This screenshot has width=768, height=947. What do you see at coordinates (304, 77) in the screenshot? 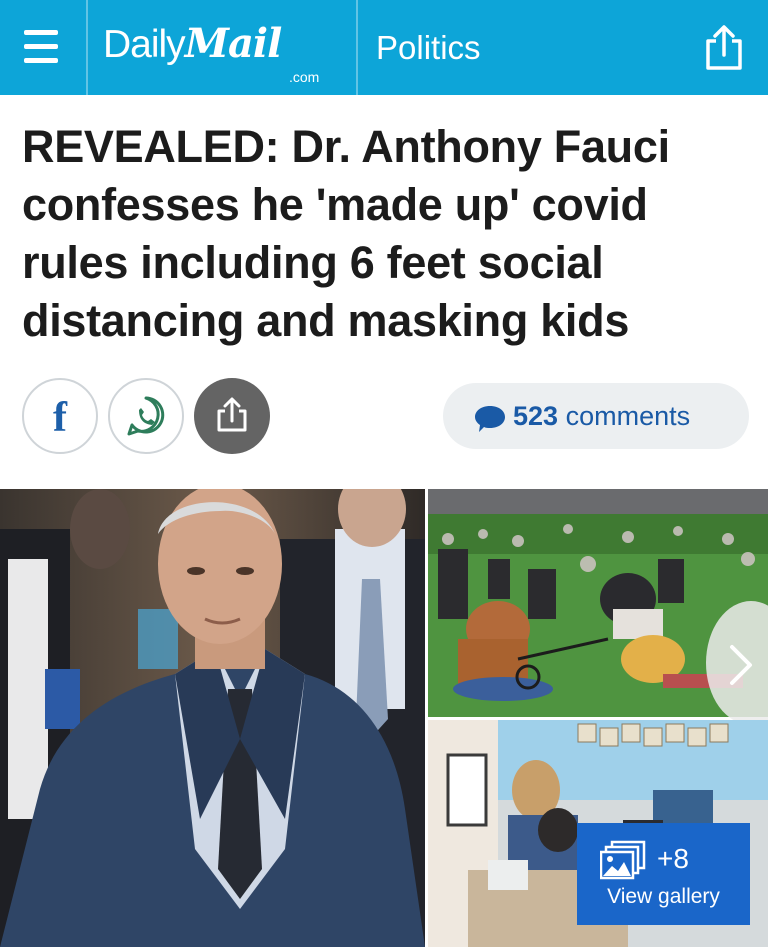
I see `logo-com-text: .com` at bounding box center [304, 77].